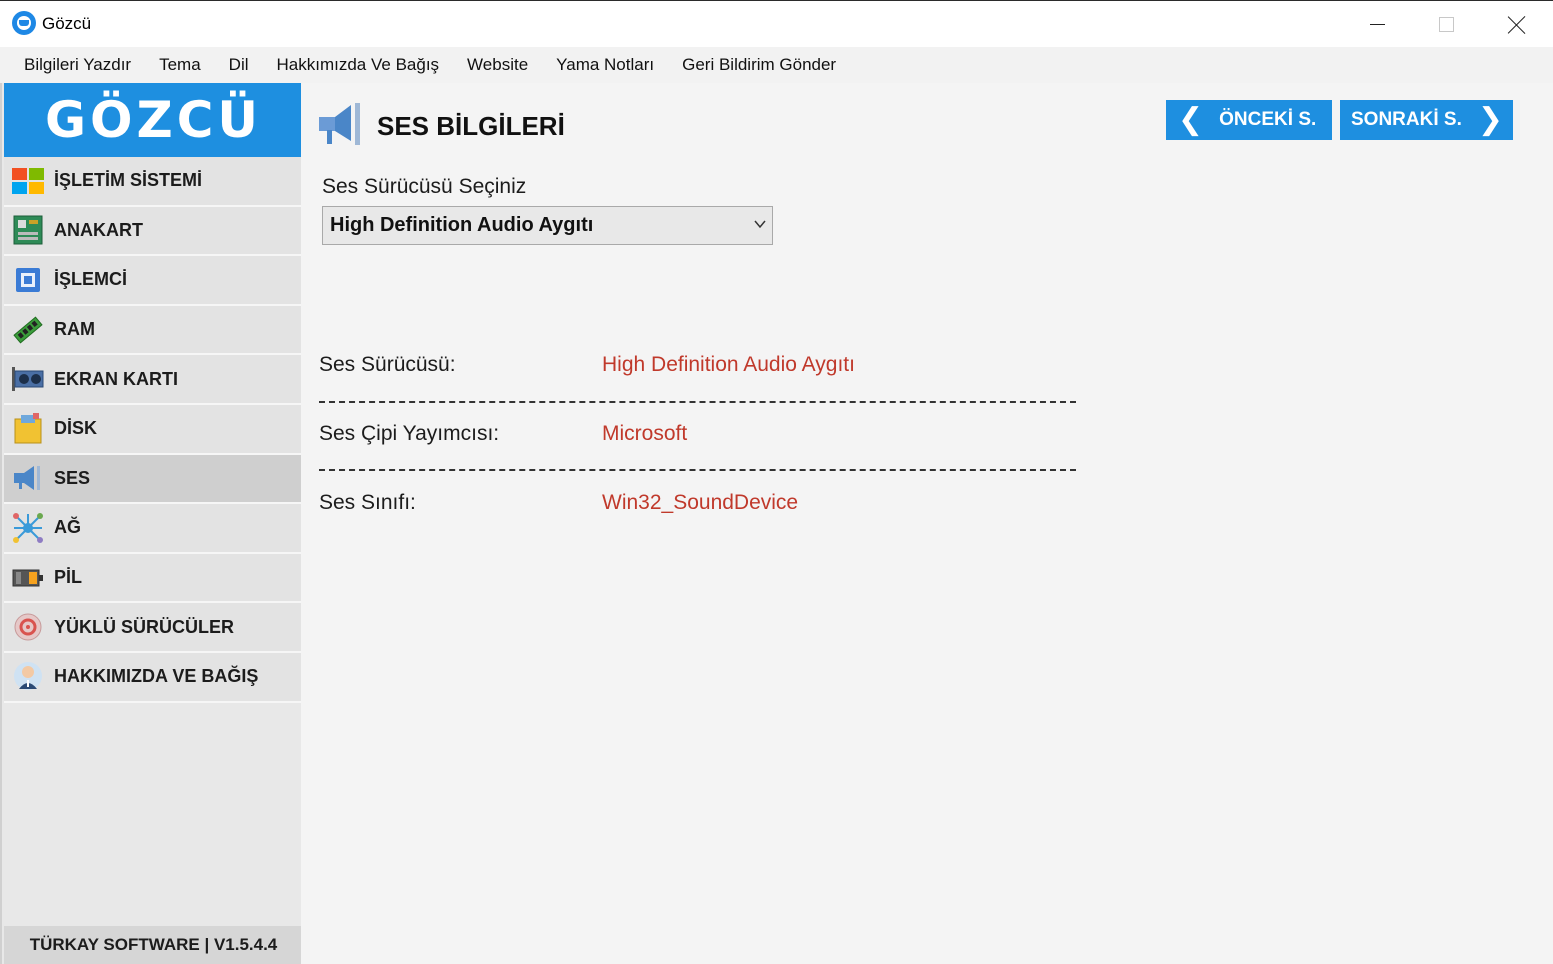 The width and height of the screenshot is (1553, 964). Describe the element at coordinates (700, 502) in the screenshot. I see `sound-class-value: Win32_SoundDevice` at that location.